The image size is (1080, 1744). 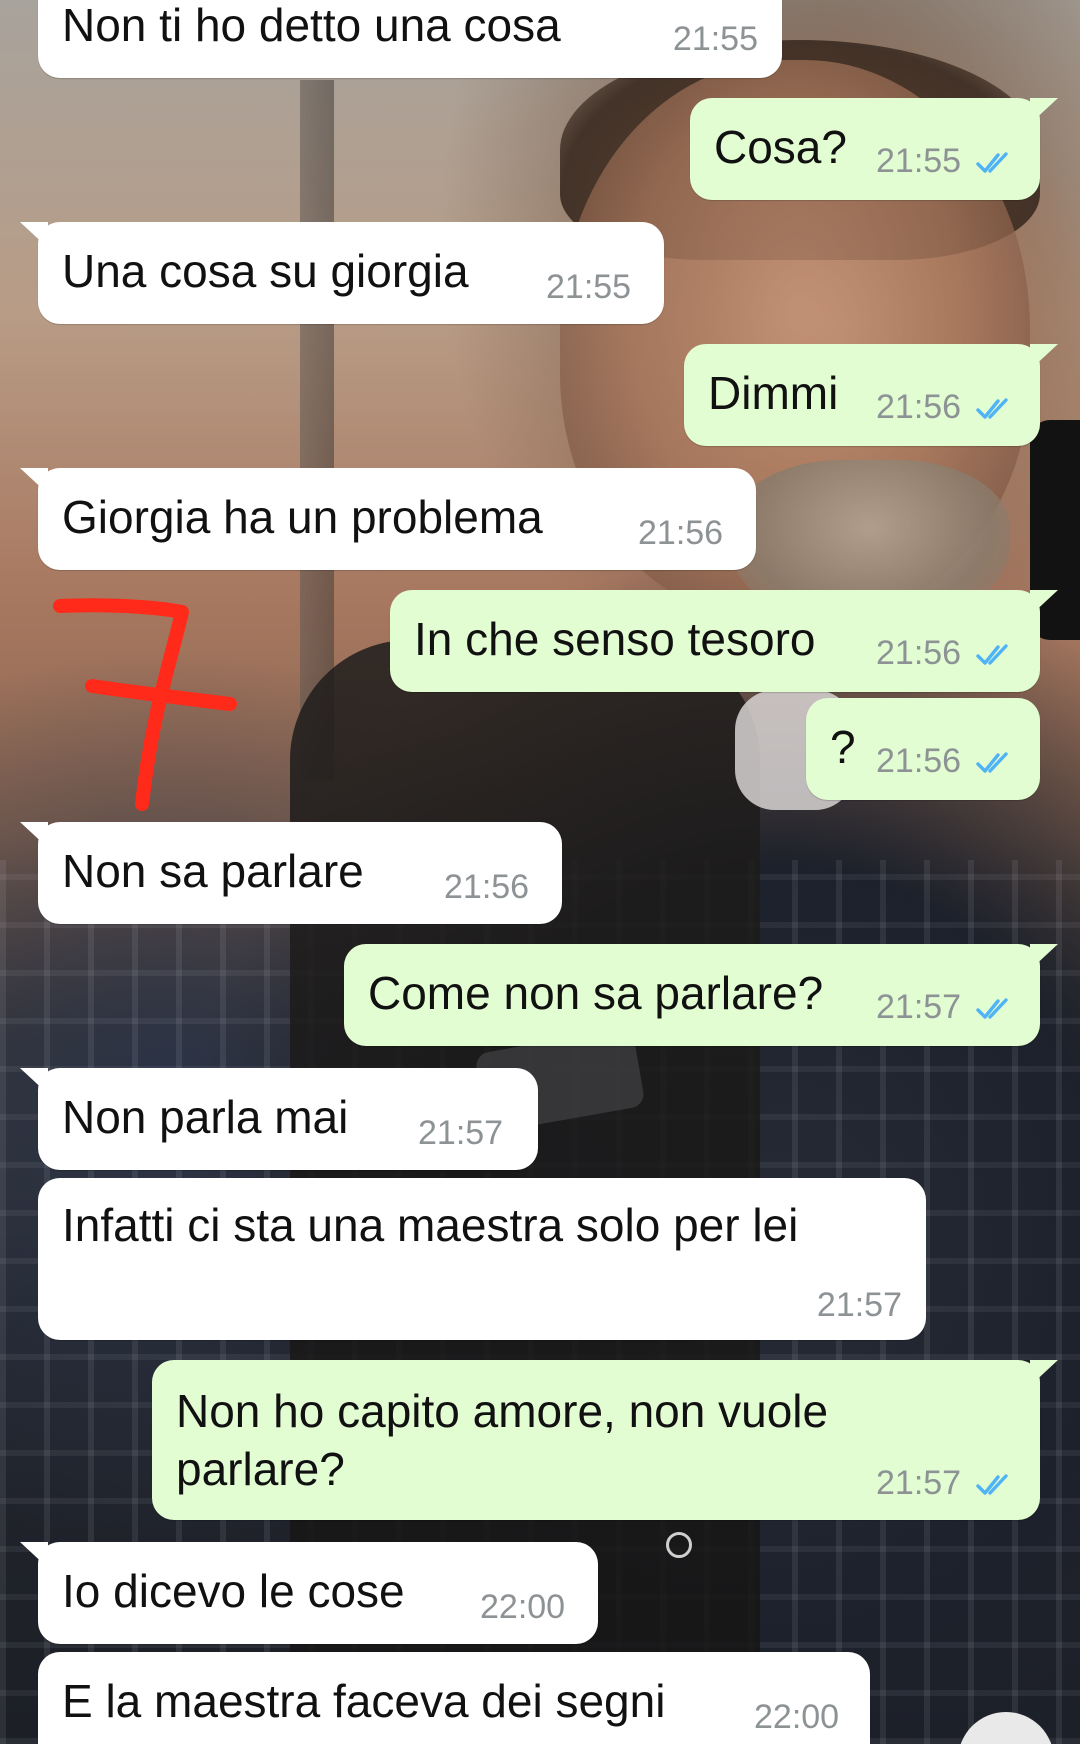 What do you see at coordinates (213, 871) in the screenshot?
I see `message-text: Non sa parlare` at bounding box center [213, 871].